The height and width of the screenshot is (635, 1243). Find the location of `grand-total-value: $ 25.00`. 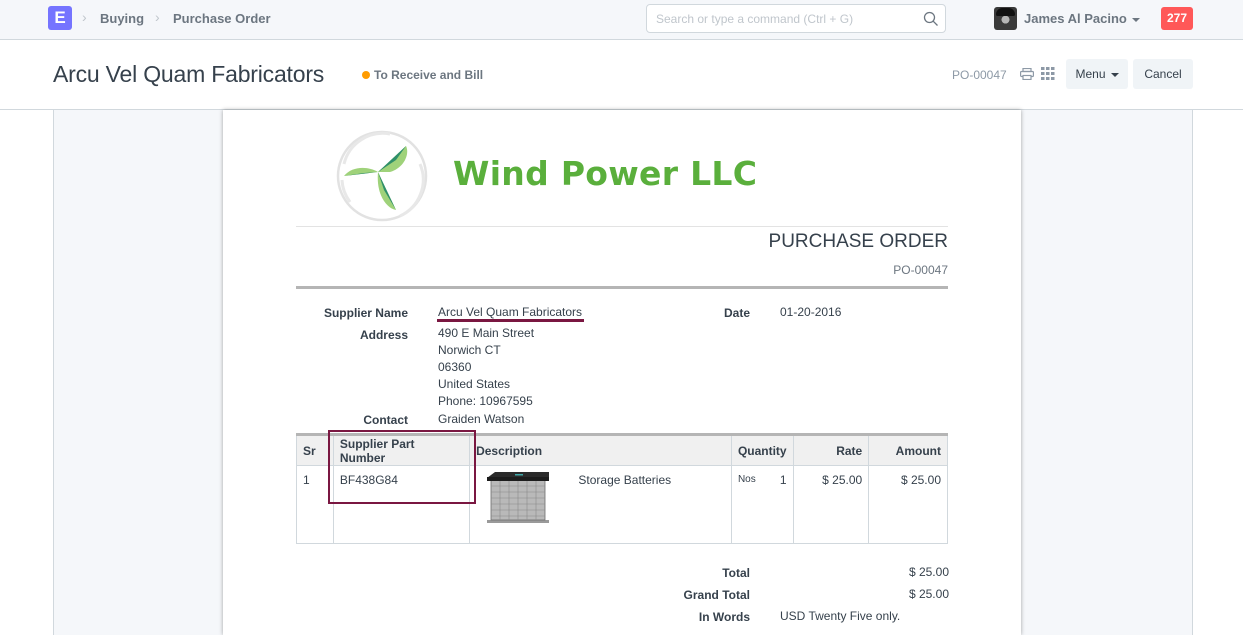

grand-total-value: $ 25.00 is located at coordinates (928, 594).